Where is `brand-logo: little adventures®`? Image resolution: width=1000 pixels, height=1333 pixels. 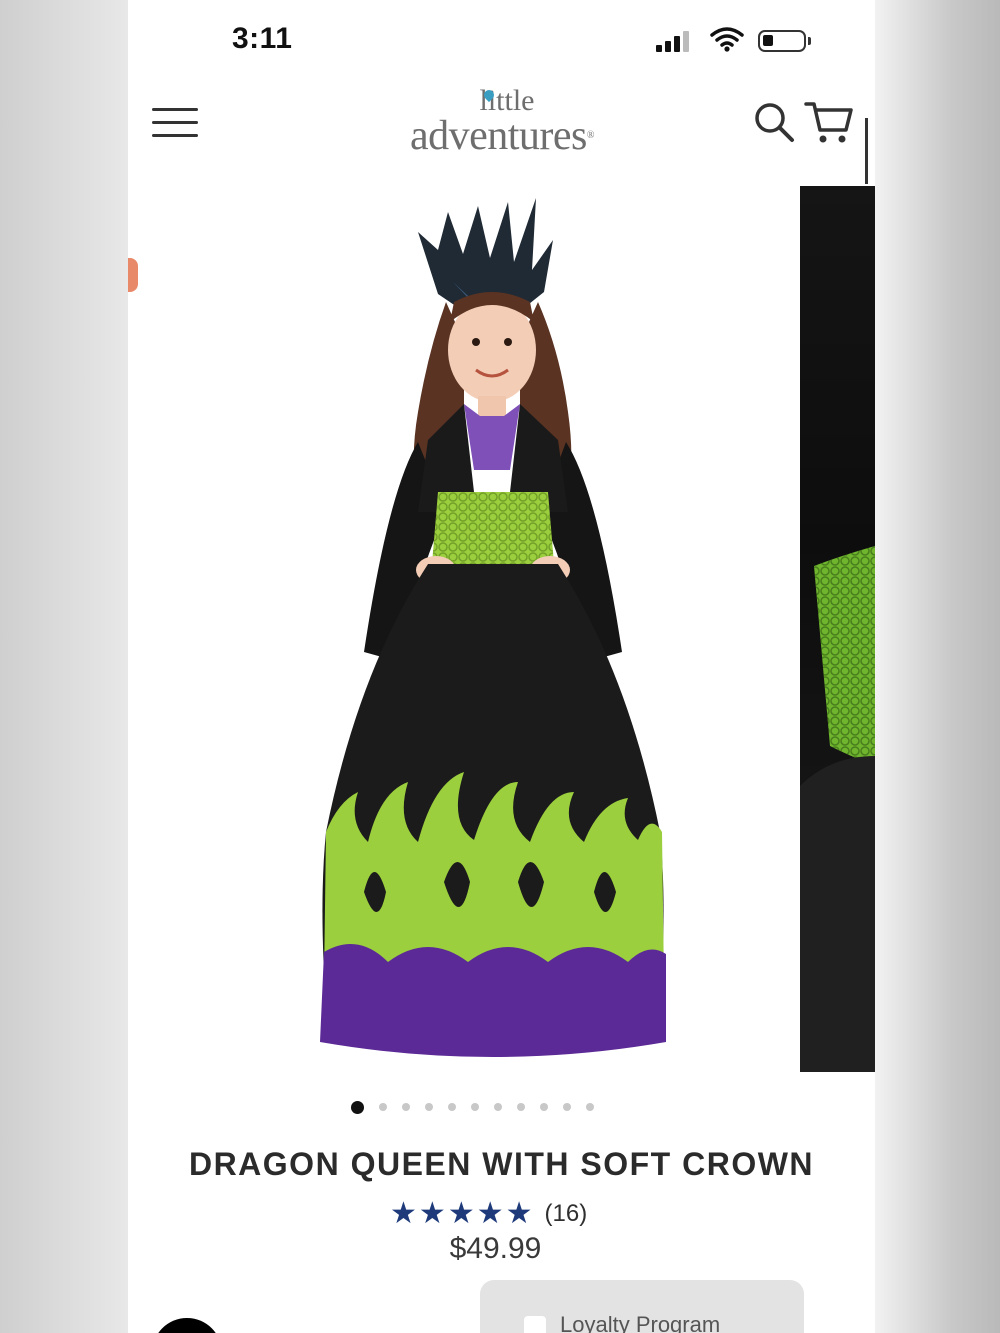
brand-logo: little adventures® is located at coordinates (502, 124).